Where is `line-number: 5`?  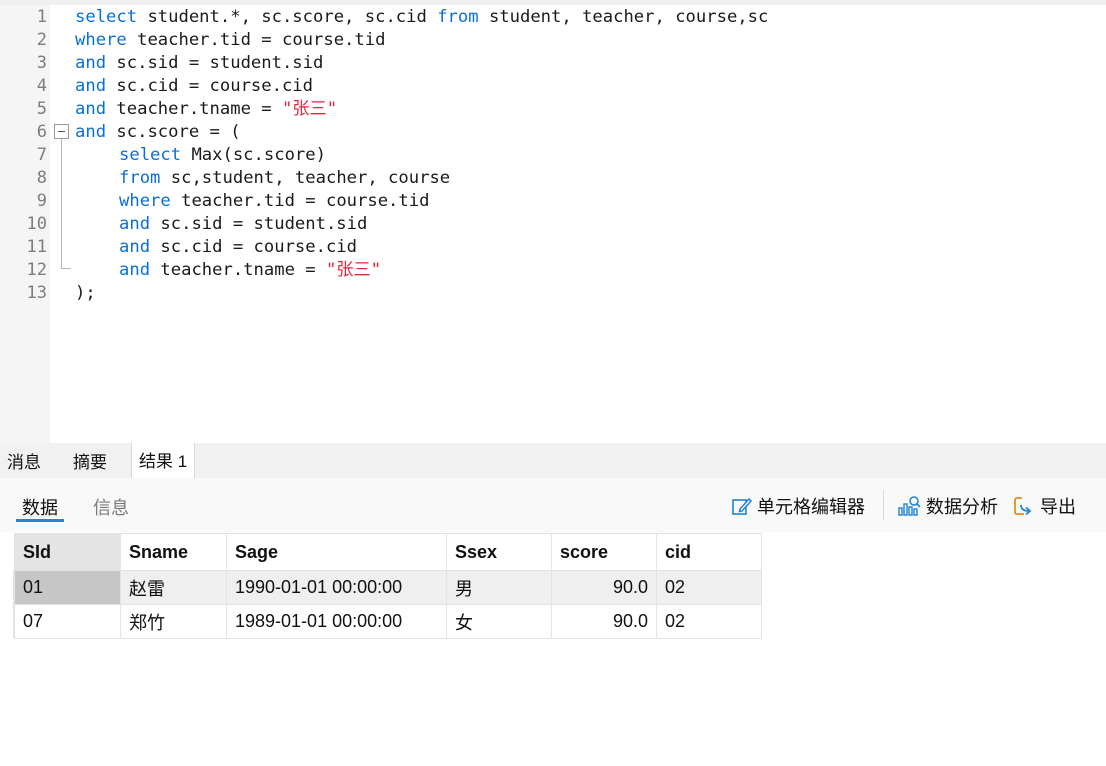
line-number: 5 is located at coordinates (41, 109).